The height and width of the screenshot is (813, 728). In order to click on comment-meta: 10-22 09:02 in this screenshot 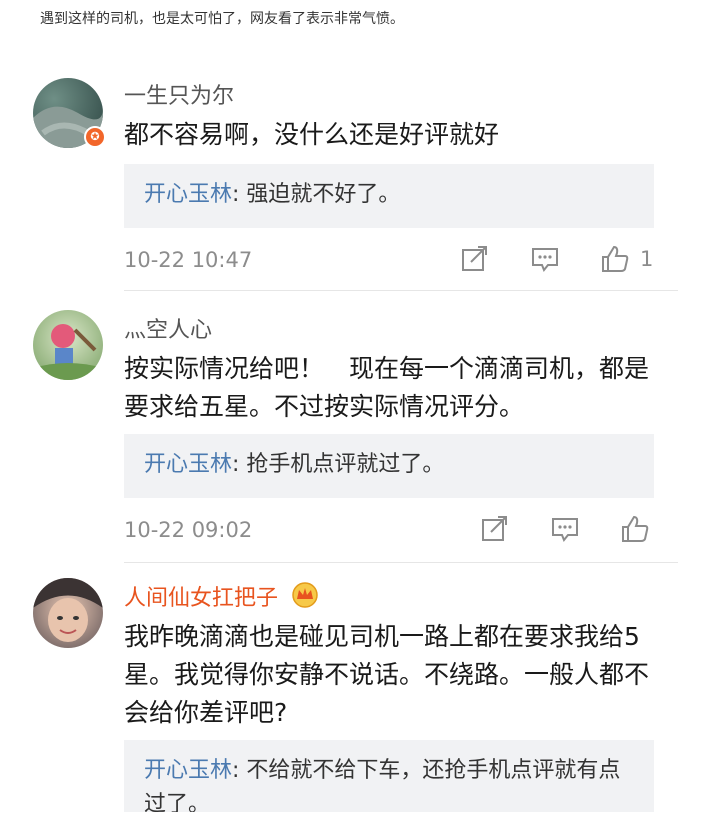, I will do `click(389, 530)`.